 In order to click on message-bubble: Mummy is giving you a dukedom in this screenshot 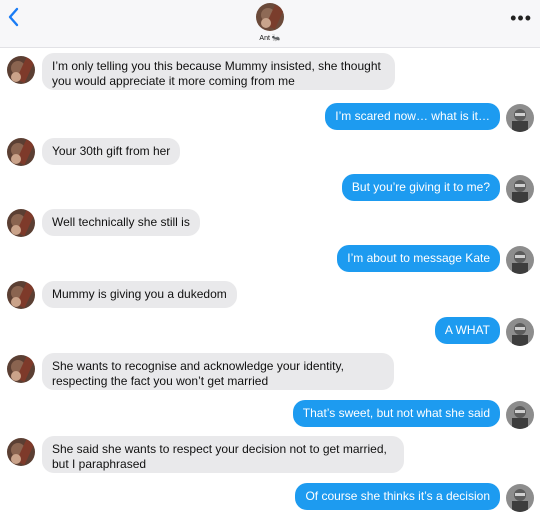, I will do `click(139, 294)`.